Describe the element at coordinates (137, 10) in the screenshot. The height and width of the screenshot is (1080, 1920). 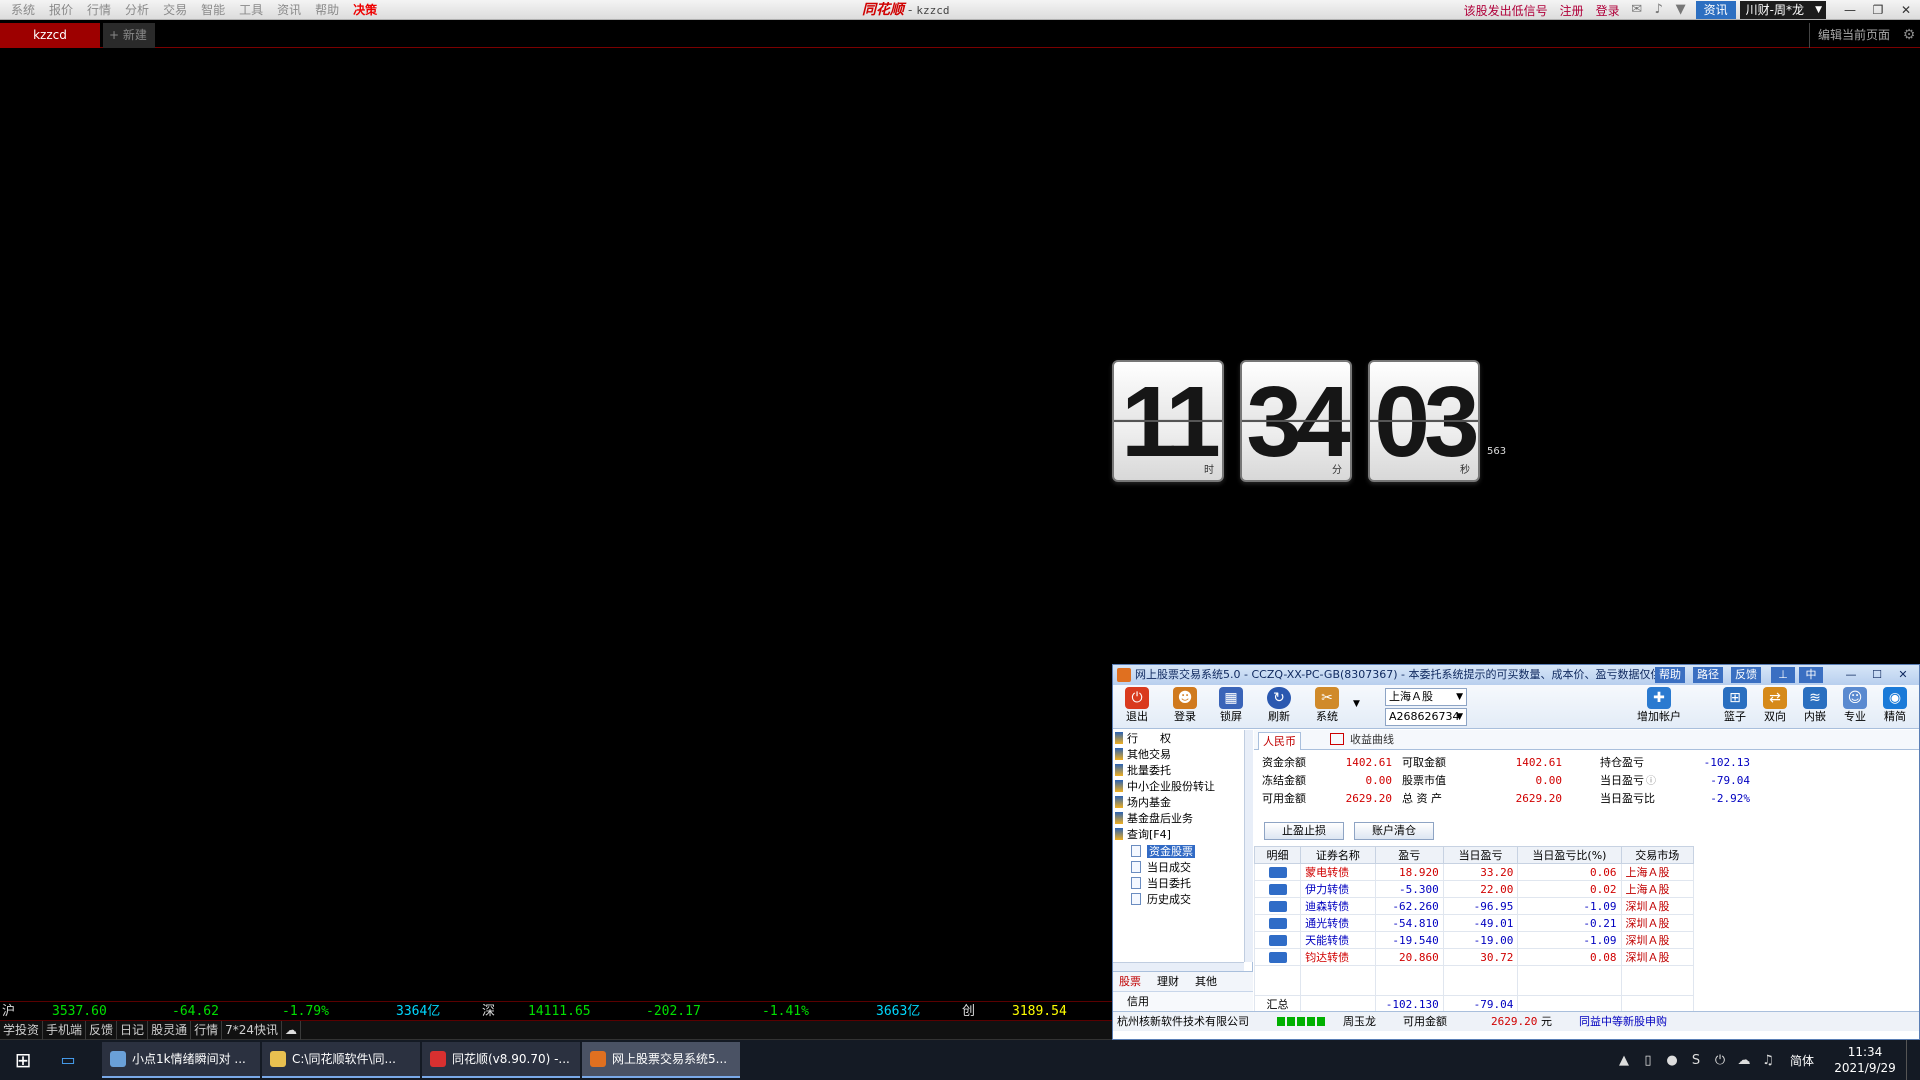
I see `menu-analysis: 分析` at that location.